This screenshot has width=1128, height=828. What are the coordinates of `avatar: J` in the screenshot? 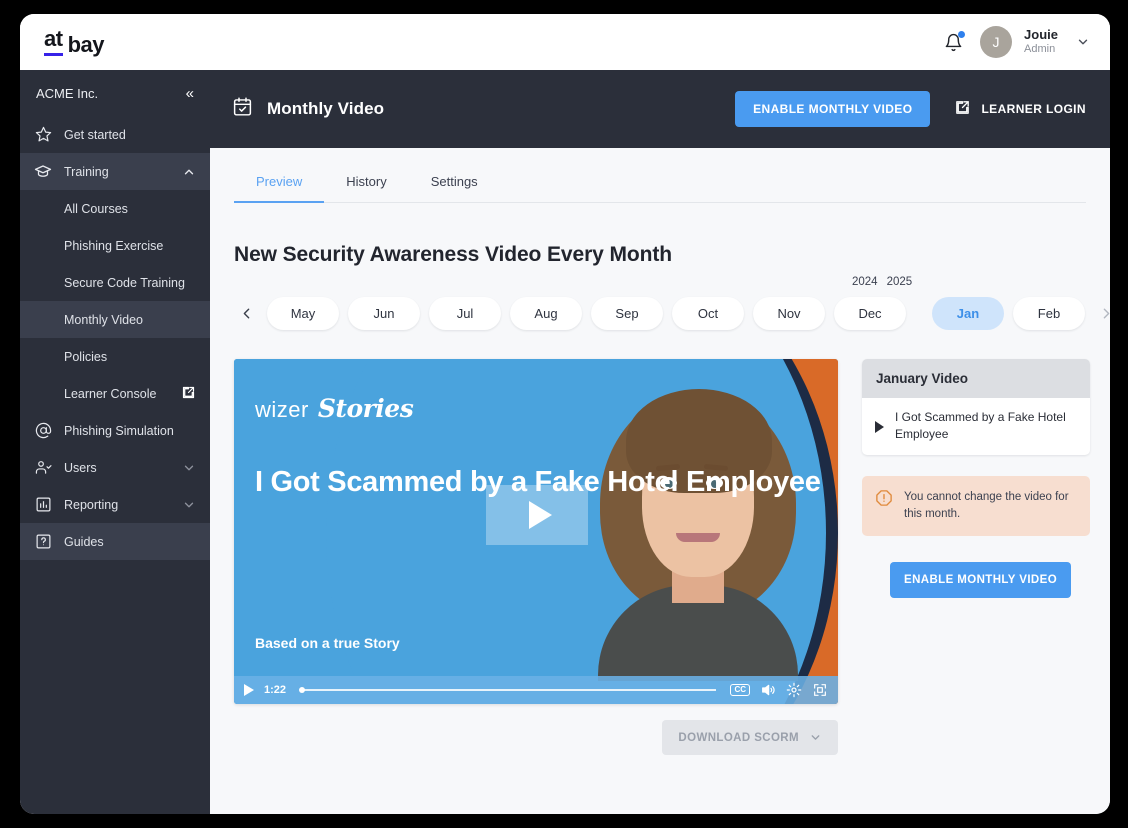 It's located at (996, 42).